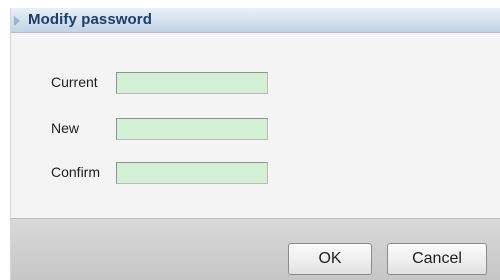 The height and width of the screenshot is (280, 500). What do you see at coordinates (192, 173) in the screenshot?
I see `confirm-password-input` at bounding box center [192, 173].